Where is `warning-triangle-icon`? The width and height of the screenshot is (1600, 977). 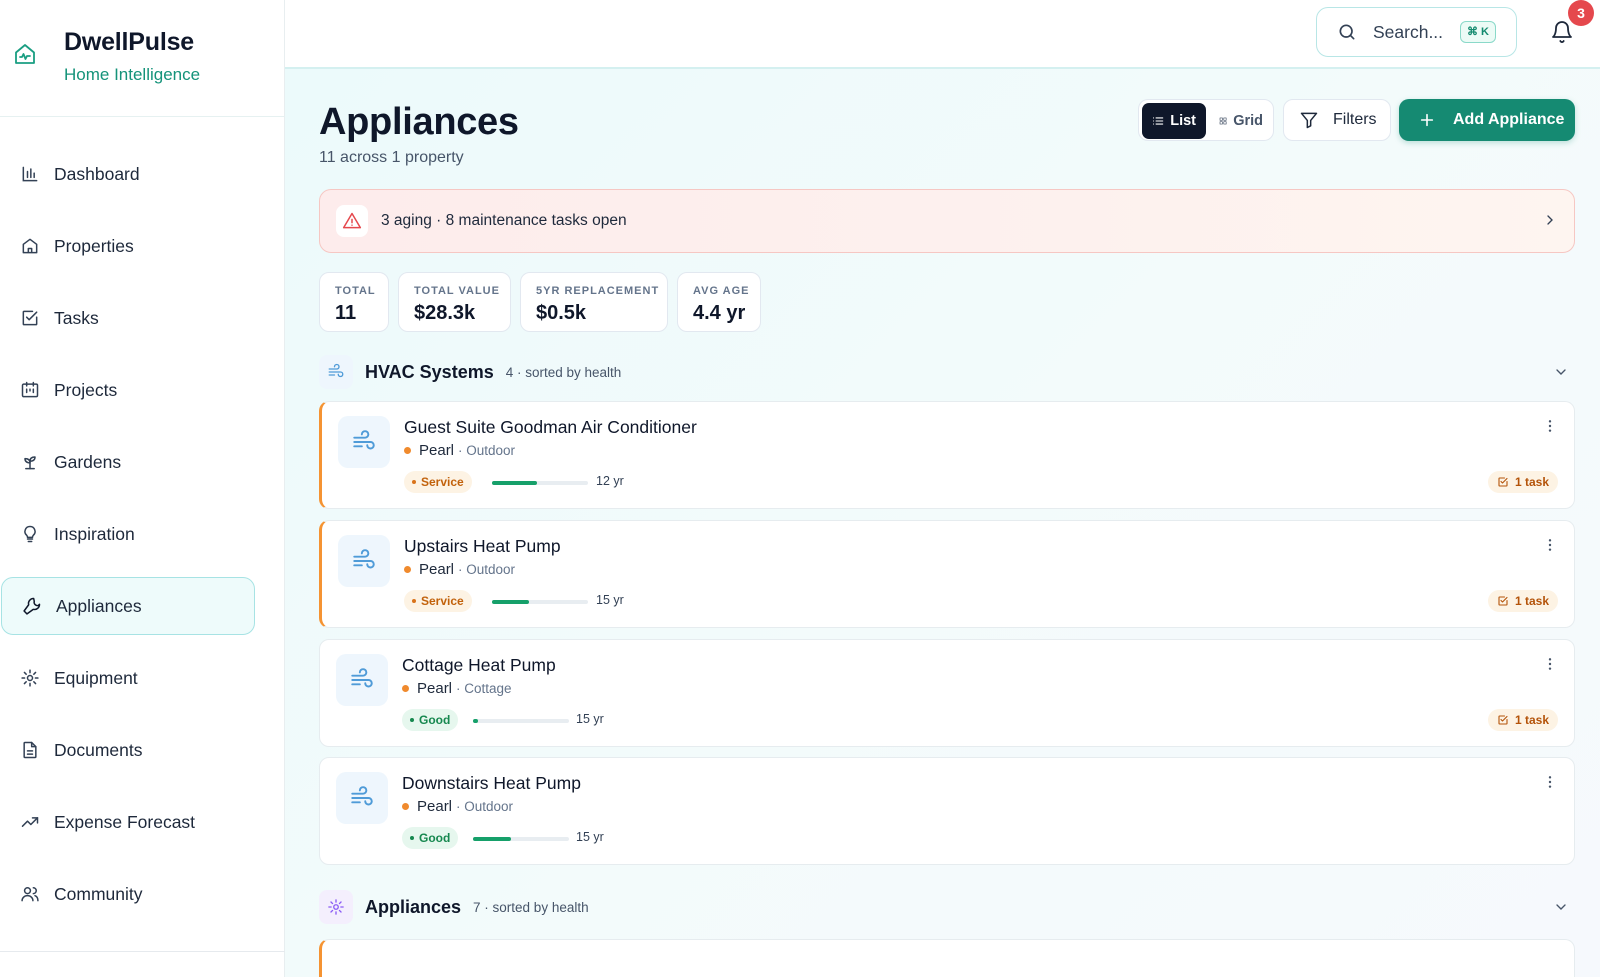 warning-triangle-icon is located at coordinates (352, 220).